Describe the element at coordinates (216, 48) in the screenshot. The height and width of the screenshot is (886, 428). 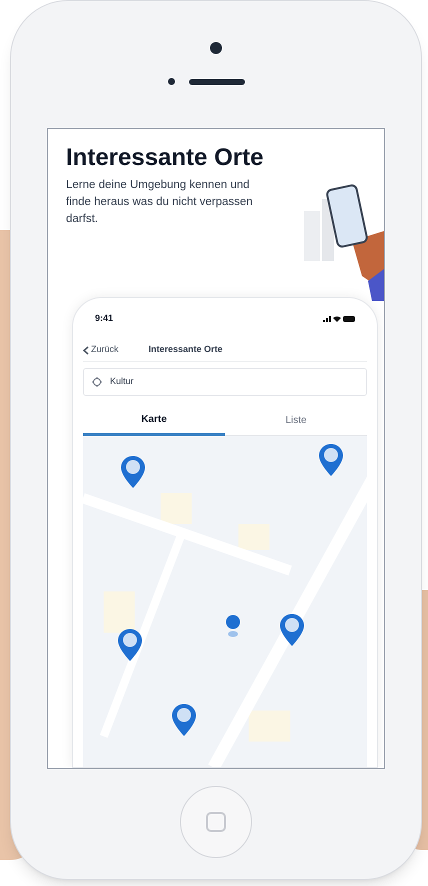
I see `camera-icon` at that location.